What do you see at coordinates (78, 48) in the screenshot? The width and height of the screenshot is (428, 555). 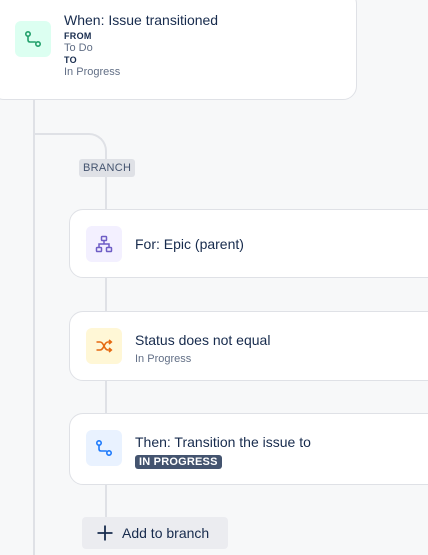 I see `from-value: To Do` at bounding box center [78, 48].